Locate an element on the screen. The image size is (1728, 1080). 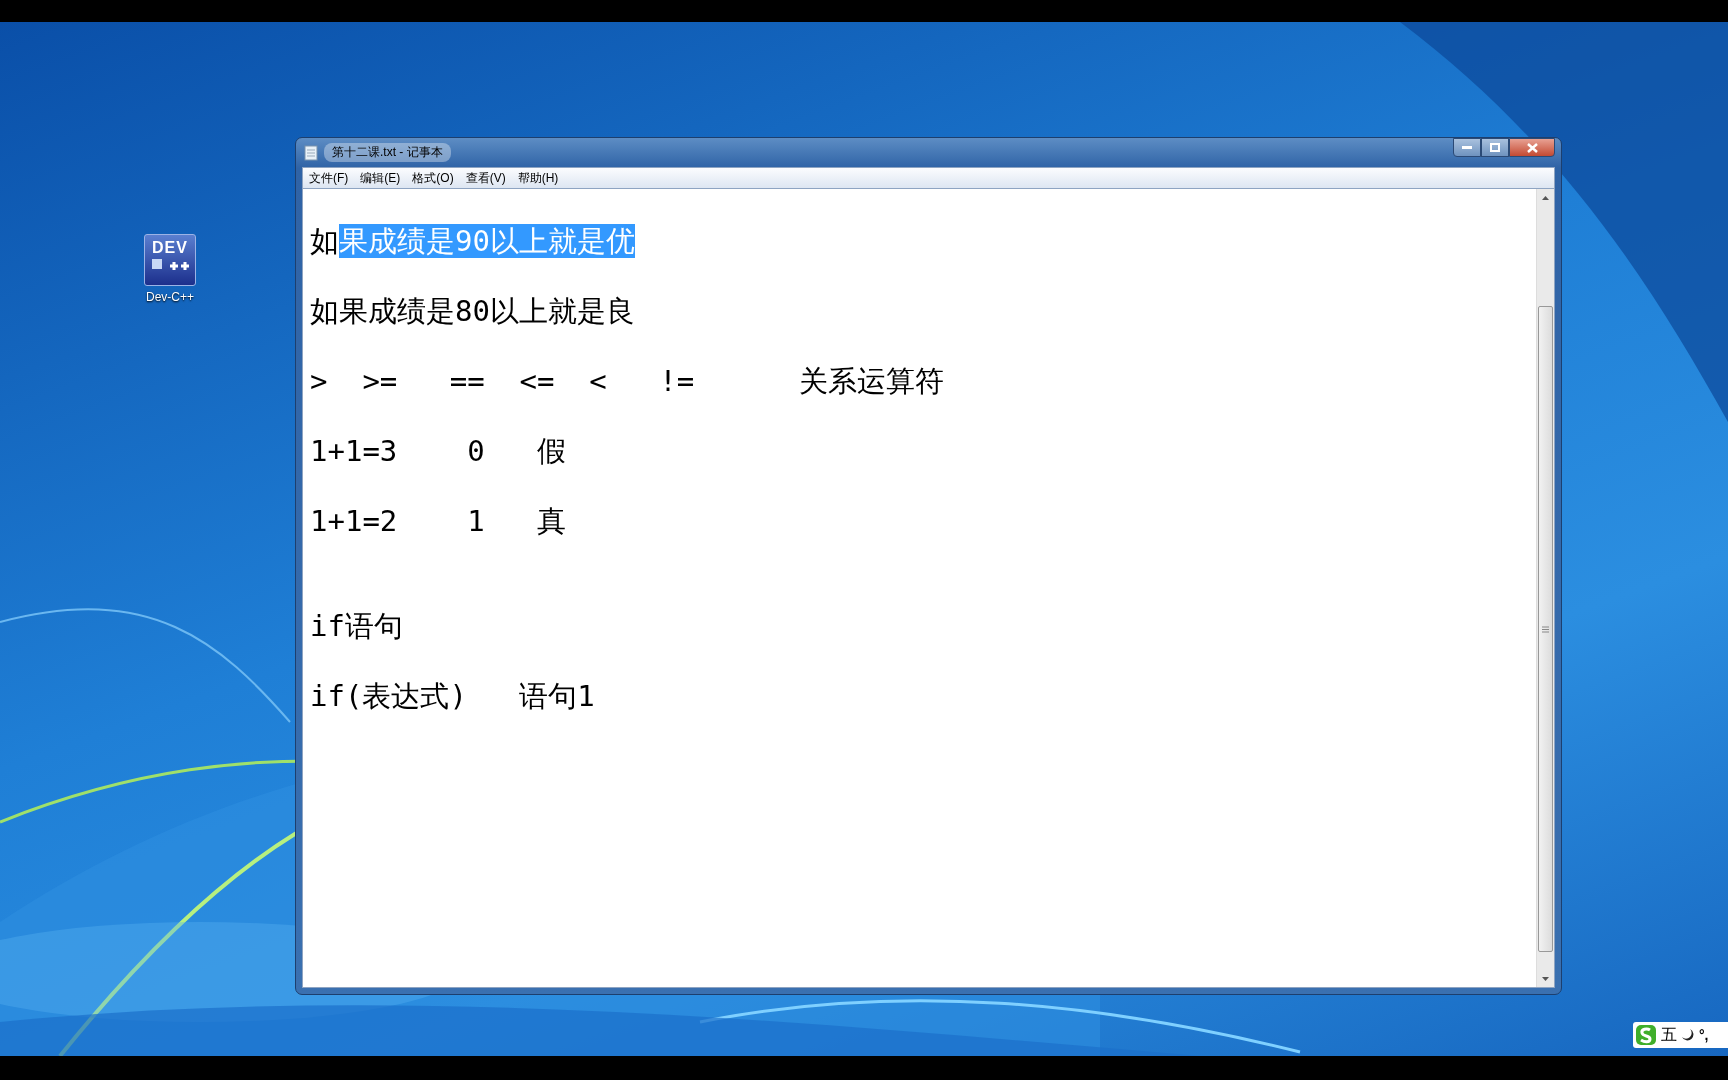
maximize-icon is located at coordinates (1495, 147).